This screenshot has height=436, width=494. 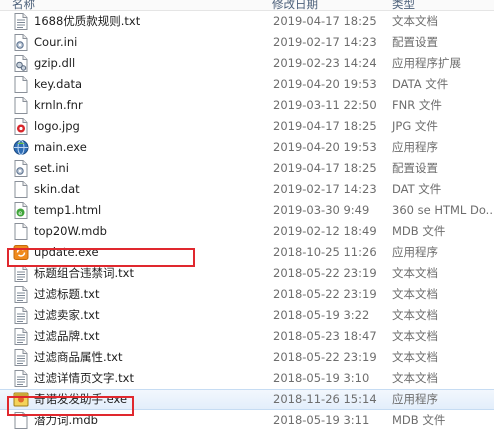 I want to click on file-row: 过滤标题.txt 2018-05-22 23:19 文本文档, so click(x=247, y=294).